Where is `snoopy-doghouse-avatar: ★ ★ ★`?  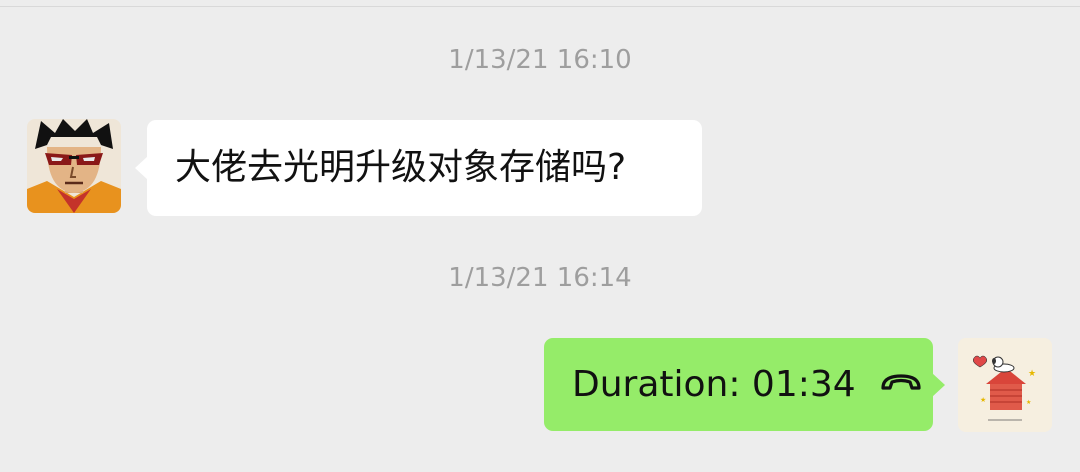 snoopy-doghouse-avatar: ★ ★ ★ is located at coordinates (1005, 385).